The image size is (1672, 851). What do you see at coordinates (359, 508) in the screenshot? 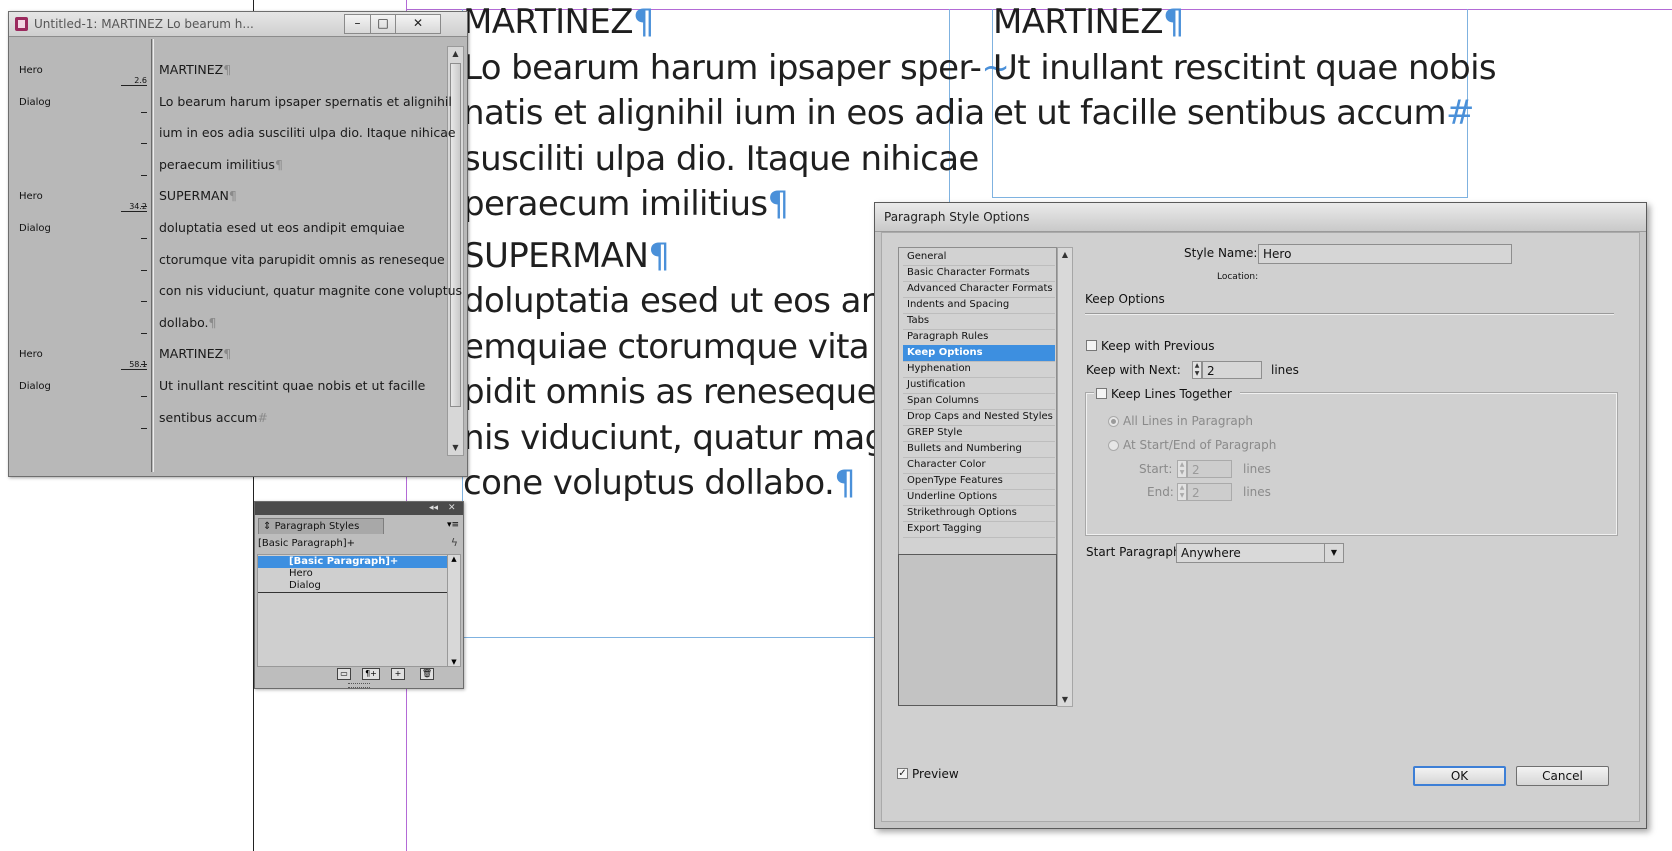
I see `panel-header-bar: ◂◂ ✕` at bounding box center [359, 508].